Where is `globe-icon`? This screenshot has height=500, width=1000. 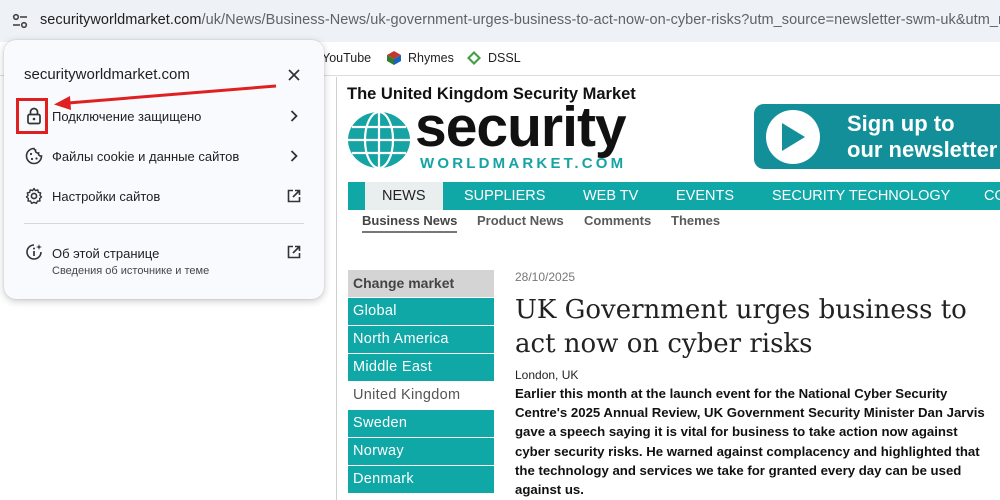 globe-icon is located at coordinates (379, 140).